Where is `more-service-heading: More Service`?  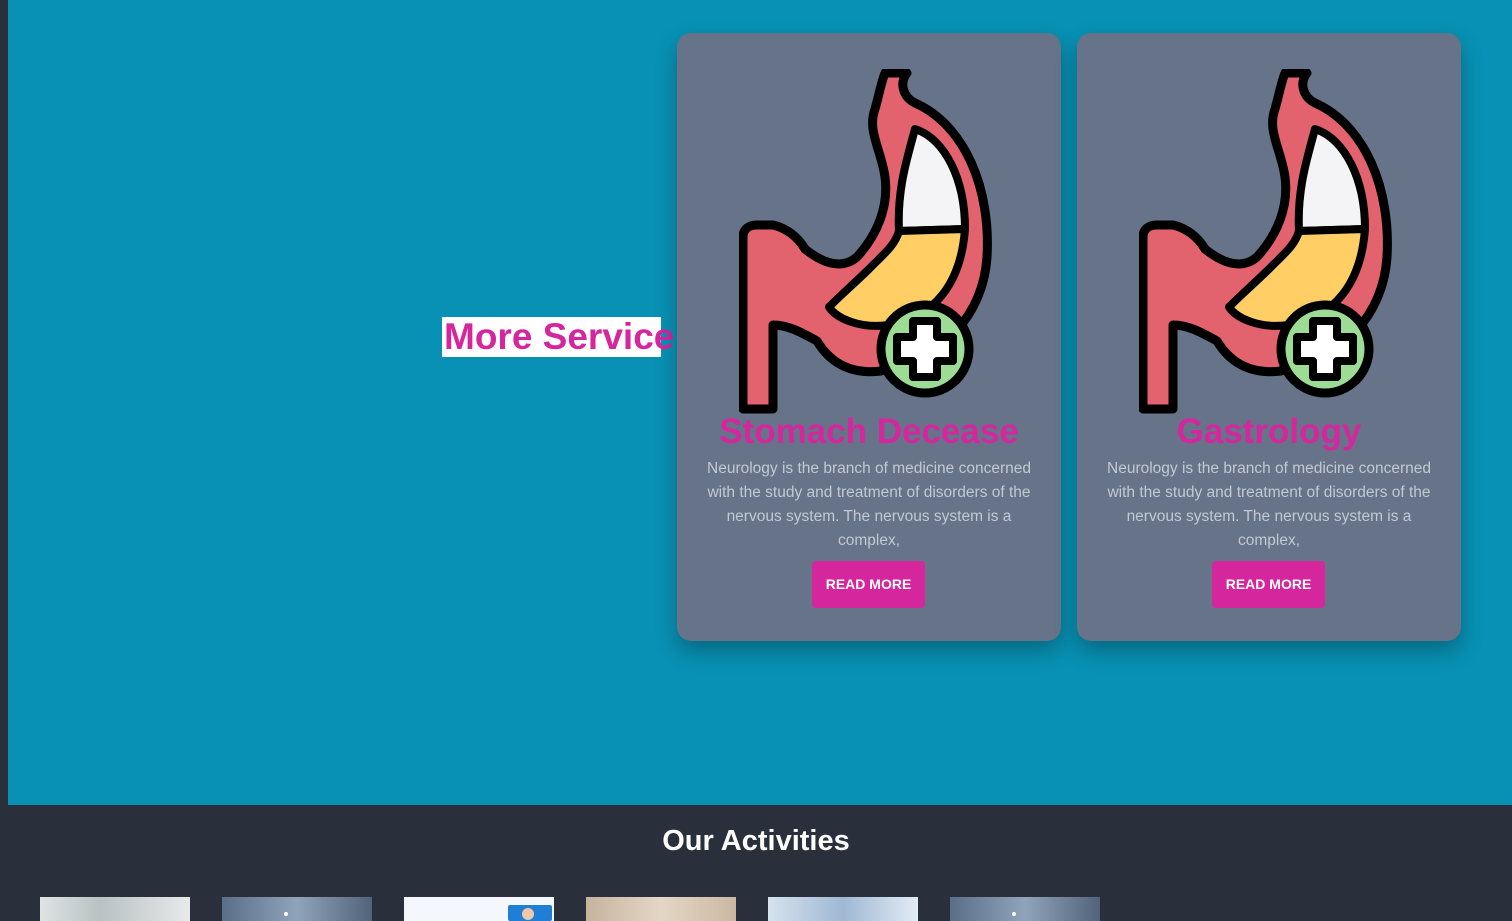 more-service-heading: More Service is located at coordinates (558, 336).